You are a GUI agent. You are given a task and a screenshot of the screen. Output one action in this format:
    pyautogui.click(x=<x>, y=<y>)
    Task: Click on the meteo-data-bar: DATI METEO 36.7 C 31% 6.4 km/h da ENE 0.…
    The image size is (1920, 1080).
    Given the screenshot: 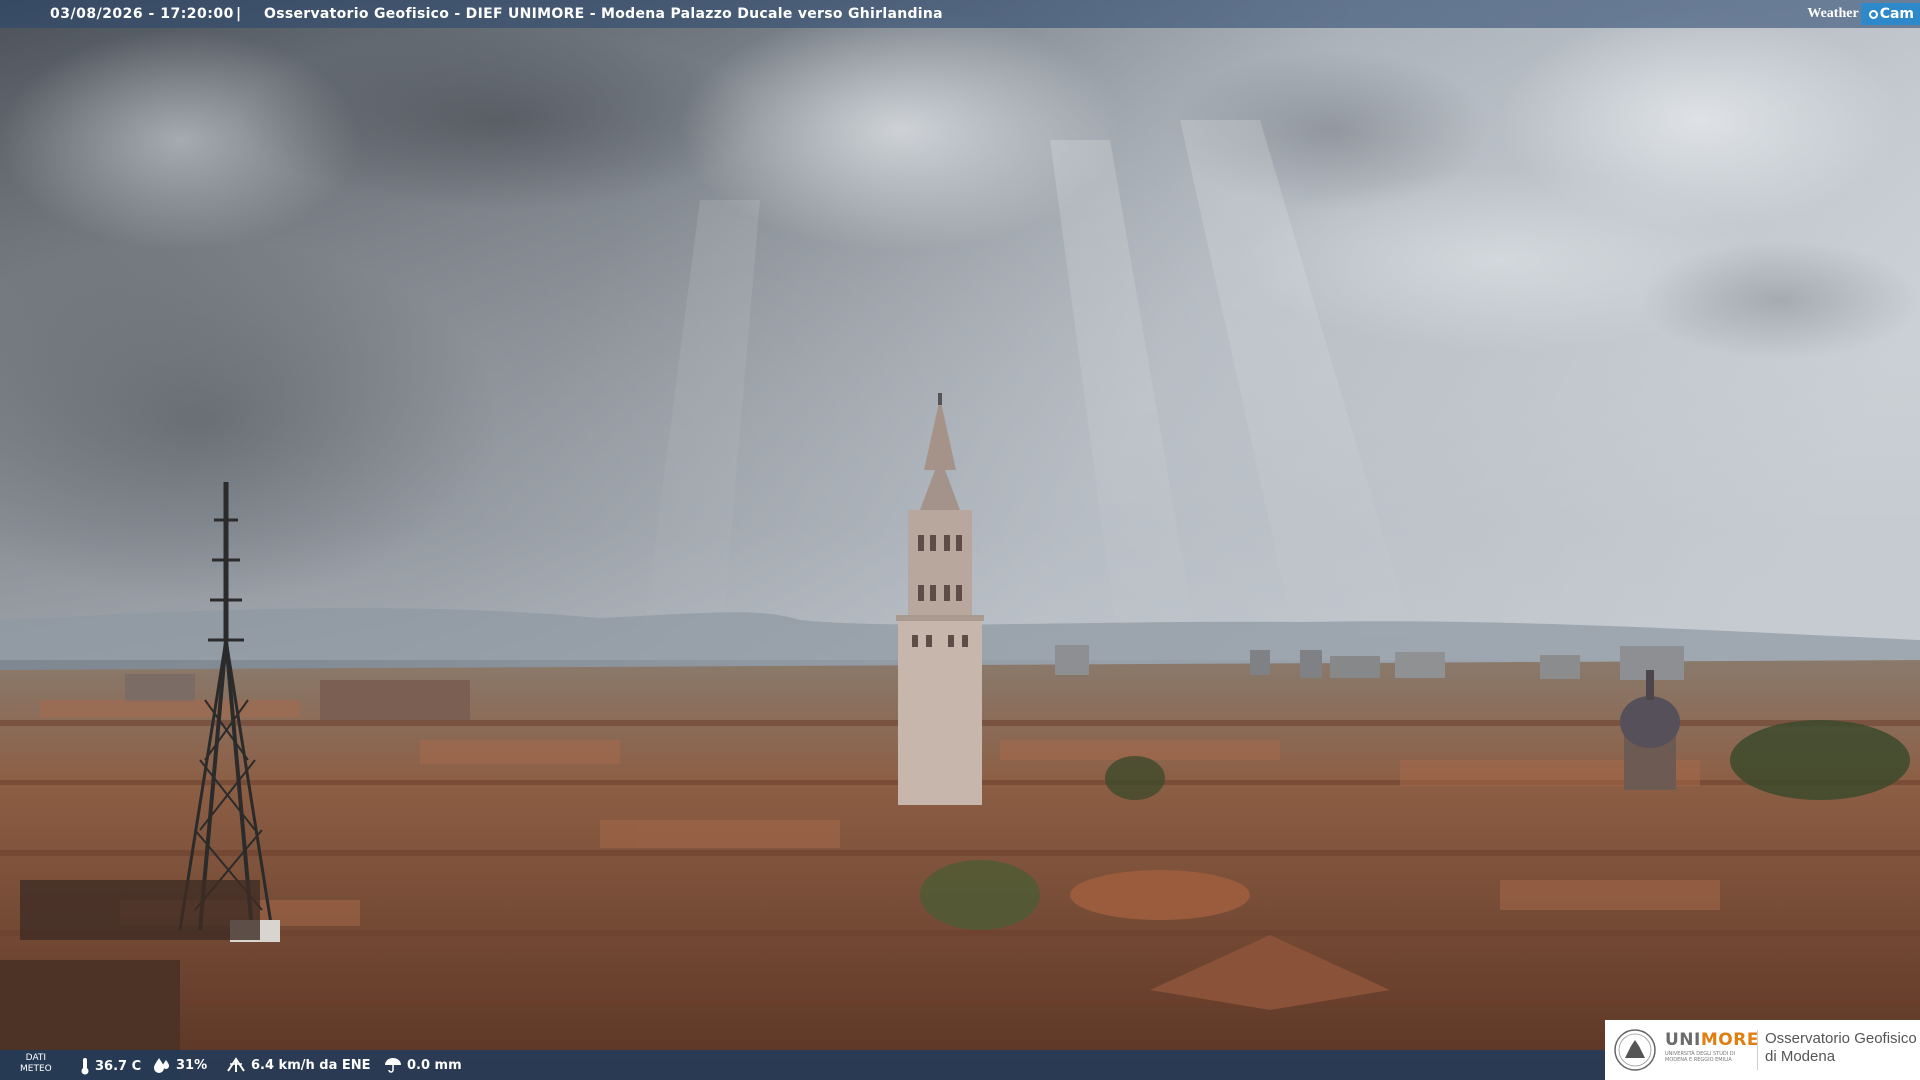 What is the action you would take?
    pyautogui.click(x=802, y=1065)
    